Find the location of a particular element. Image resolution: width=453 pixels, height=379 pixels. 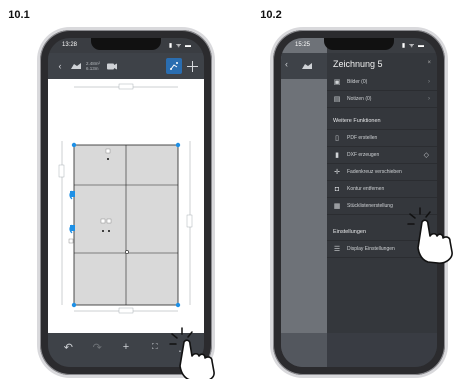

section-more-functions: Weitere Funktionen is located at coordinates (382, 119).